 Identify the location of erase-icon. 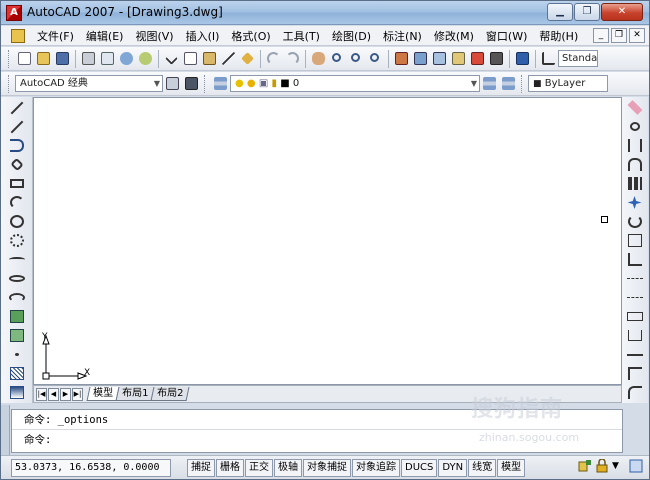
(635, 107).